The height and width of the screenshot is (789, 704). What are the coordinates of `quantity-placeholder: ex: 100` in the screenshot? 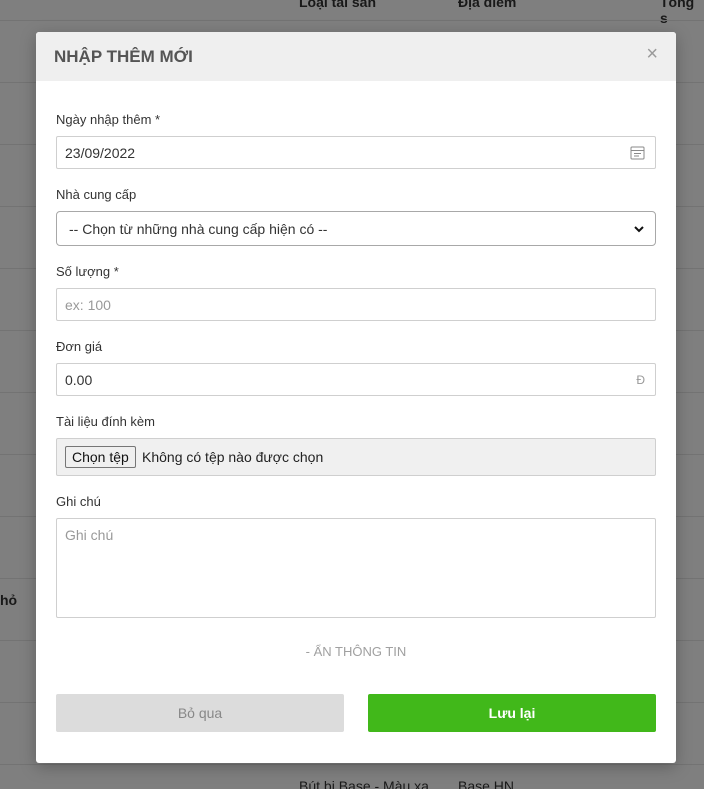 It's located at (88, 304).